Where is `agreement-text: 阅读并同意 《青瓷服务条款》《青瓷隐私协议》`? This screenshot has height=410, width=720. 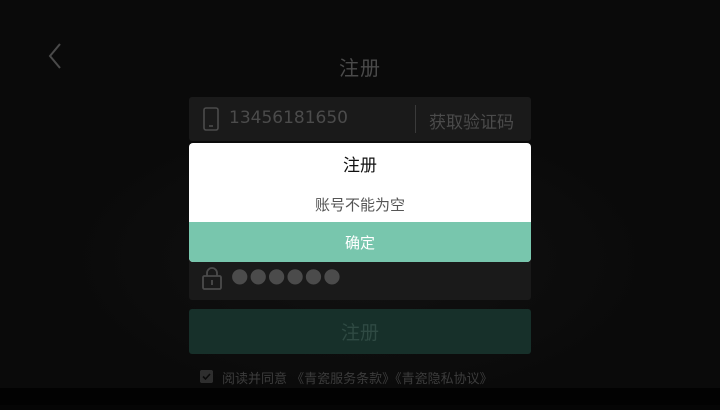
agreement-text: 阅读并同意 《青瓷服务条款》《青瓷隐私协议》 is located at coordinates (357, 377).